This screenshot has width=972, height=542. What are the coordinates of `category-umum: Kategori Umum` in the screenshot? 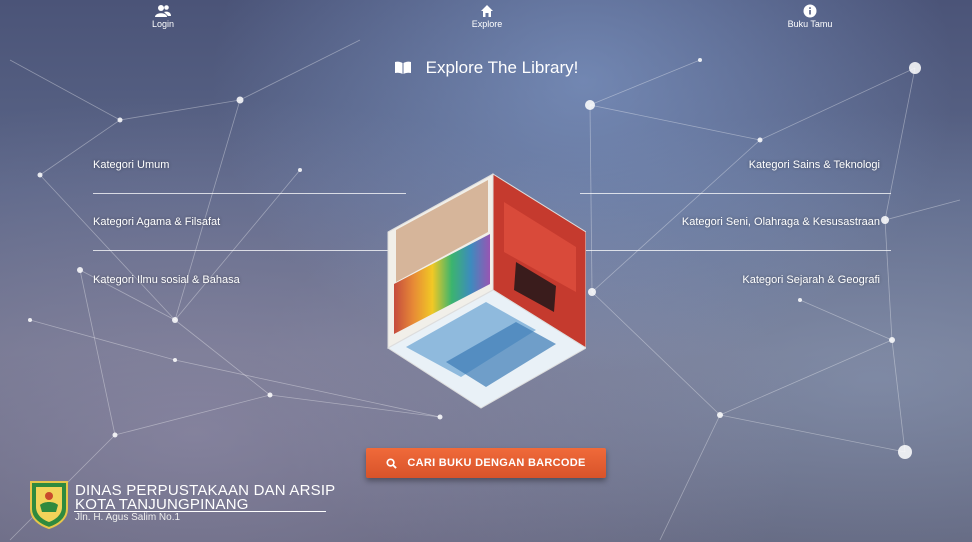 It's located at (131, 165).